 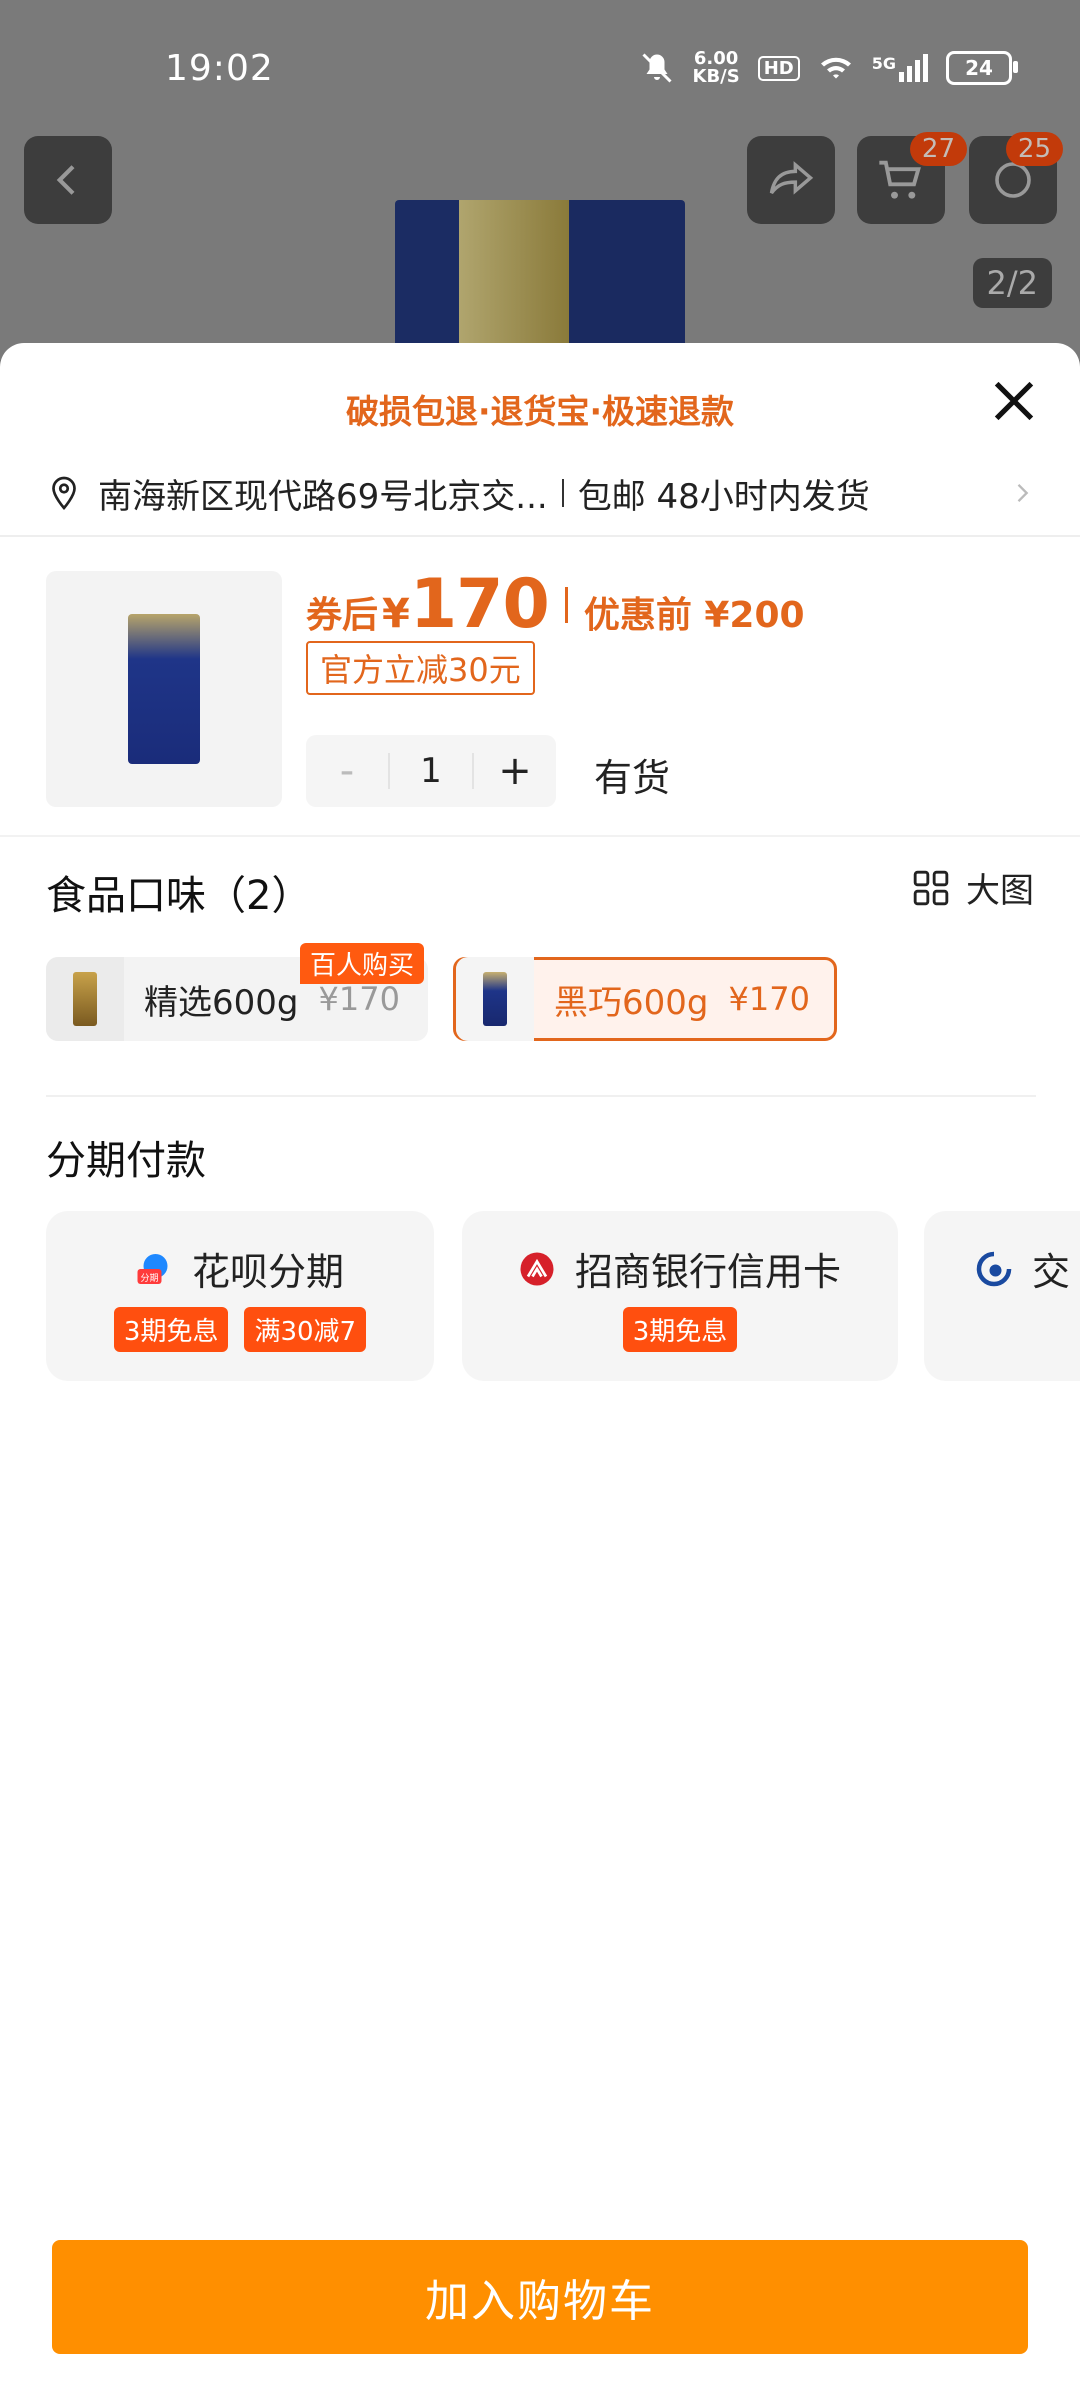 I want to click on add-to-cart-button: 加入购物车, so click(x=540, y=2297).